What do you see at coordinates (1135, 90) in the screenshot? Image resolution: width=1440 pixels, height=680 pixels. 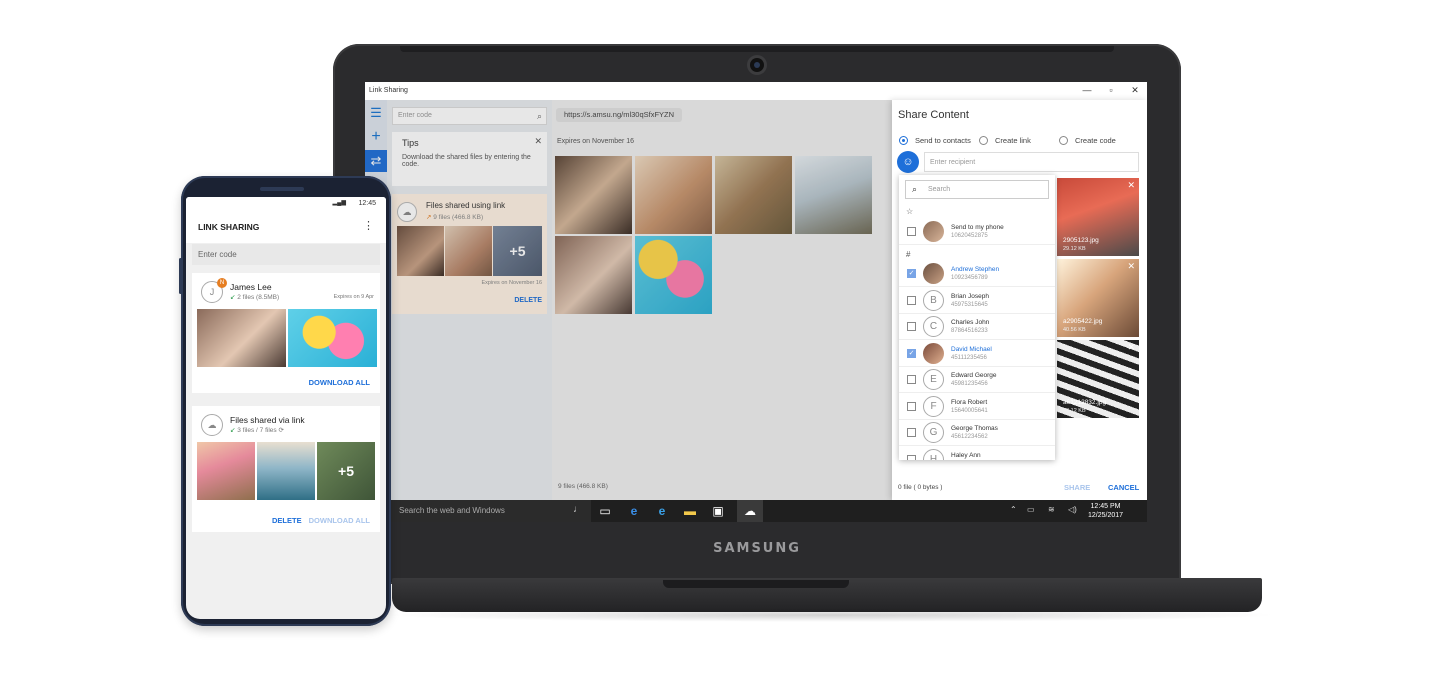 I see `close-button: ✕` at bounding box center [1135, 90].